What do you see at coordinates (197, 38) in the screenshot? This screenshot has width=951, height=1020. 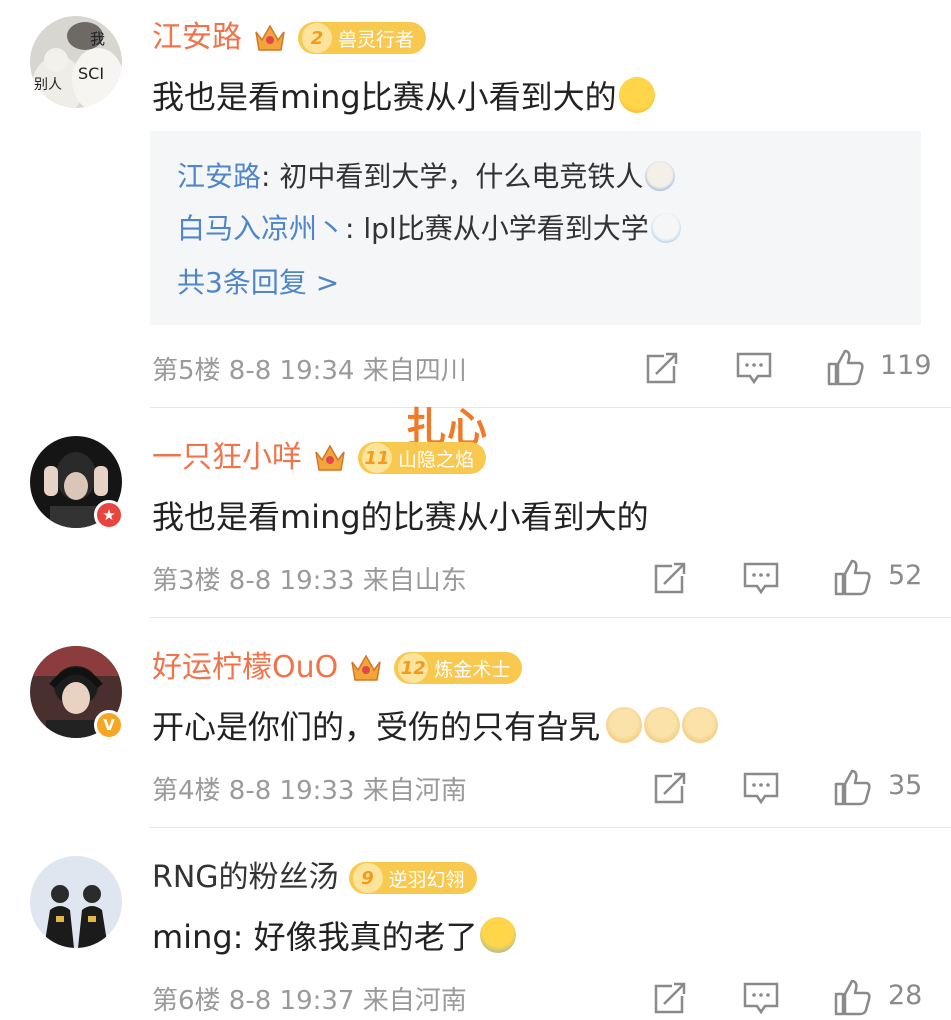 I see `username: 江安路` at bounding box center [197, 38].